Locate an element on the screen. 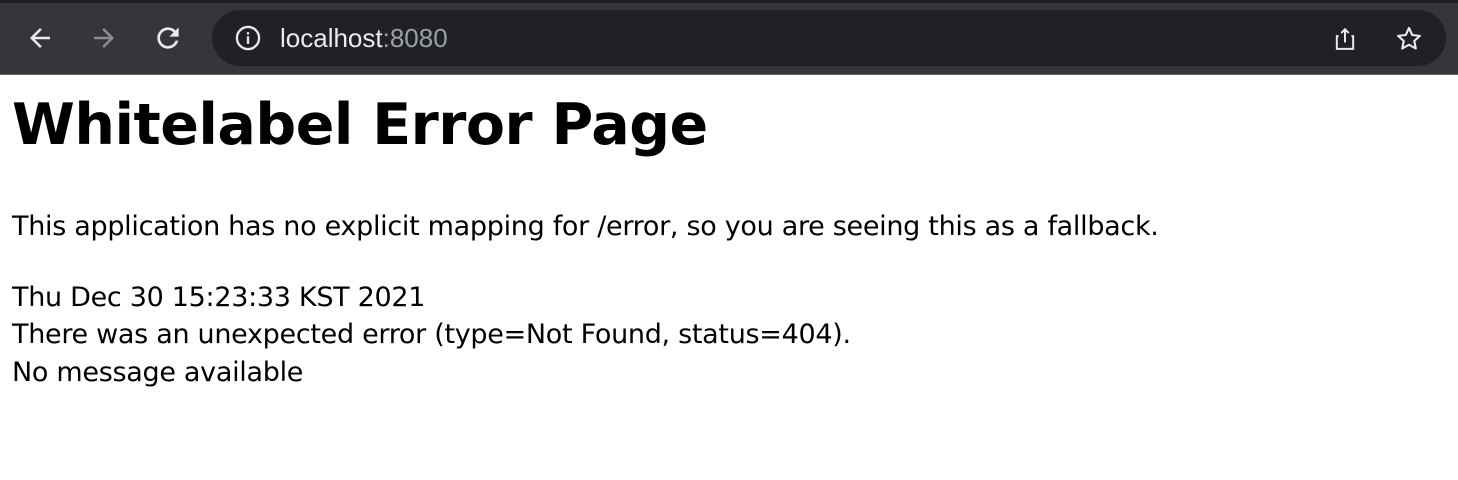 This screenshot has height=480, width=1458. bookmark-button is located at coordinates (1409, 39).